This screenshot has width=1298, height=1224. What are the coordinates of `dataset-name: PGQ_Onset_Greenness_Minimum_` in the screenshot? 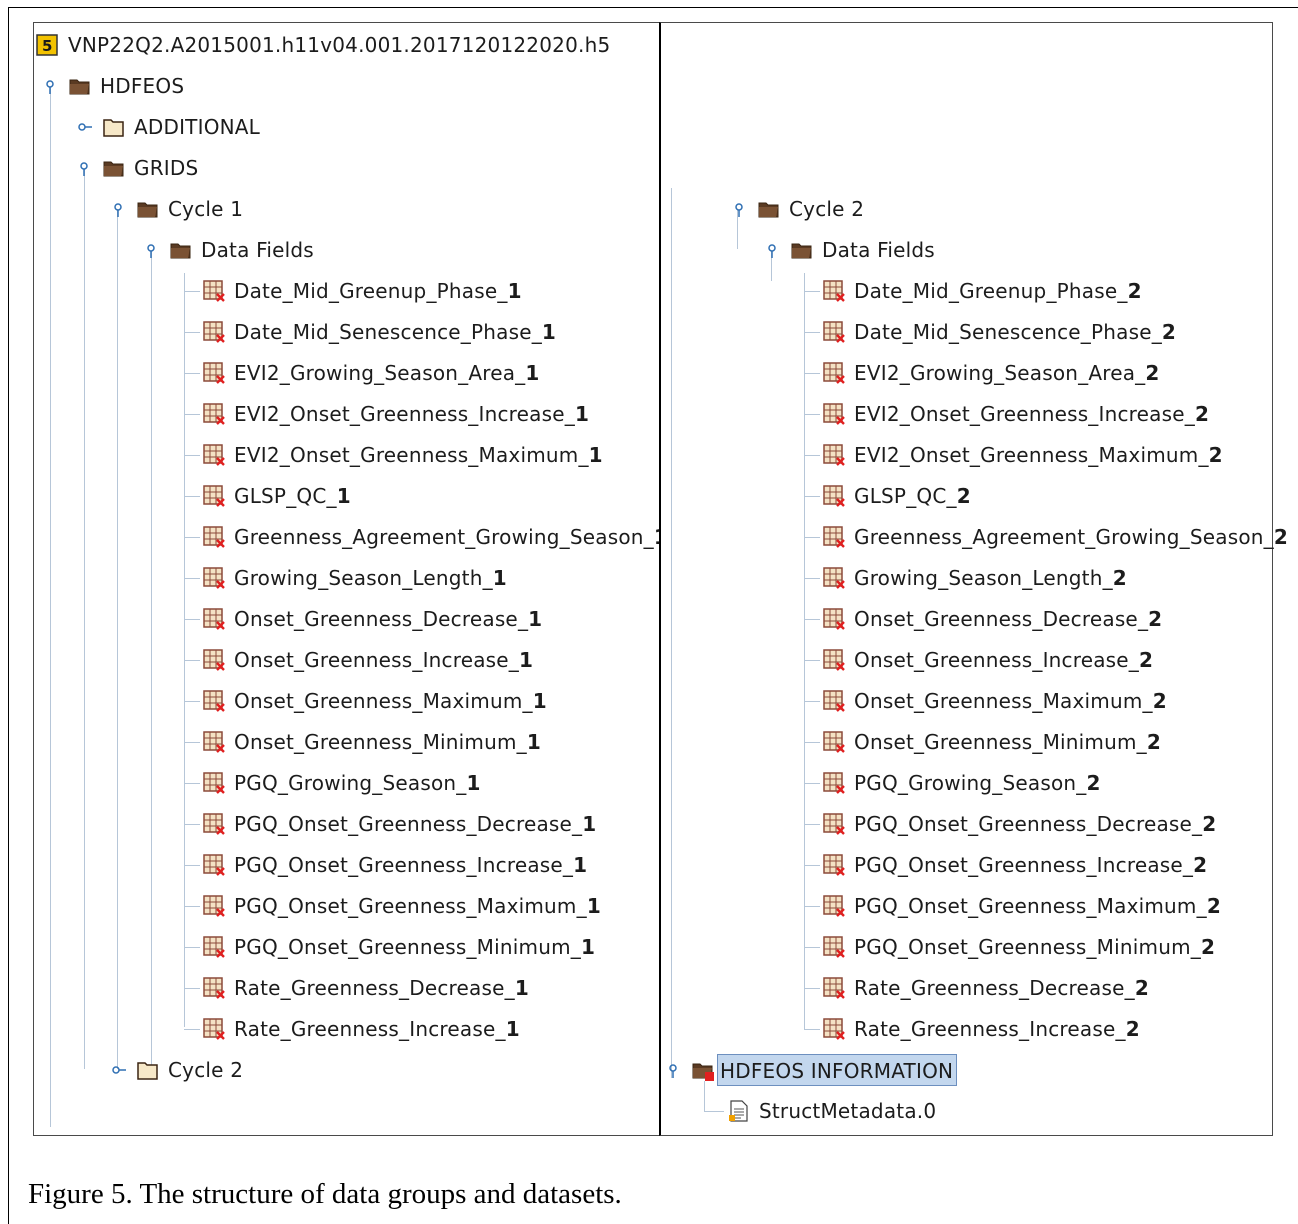 It's located at (407, 947).